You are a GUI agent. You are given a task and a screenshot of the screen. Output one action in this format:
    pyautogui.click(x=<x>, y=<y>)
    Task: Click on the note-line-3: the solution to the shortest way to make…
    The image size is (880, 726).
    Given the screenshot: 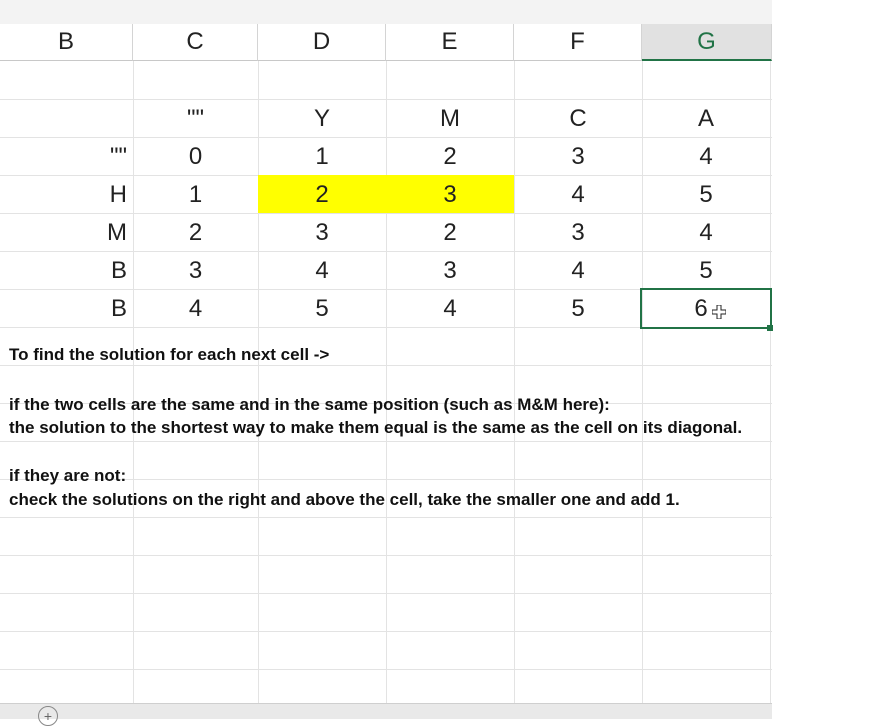 What is the action you would take?
    pyautogui.click(x=376, y=427)
    